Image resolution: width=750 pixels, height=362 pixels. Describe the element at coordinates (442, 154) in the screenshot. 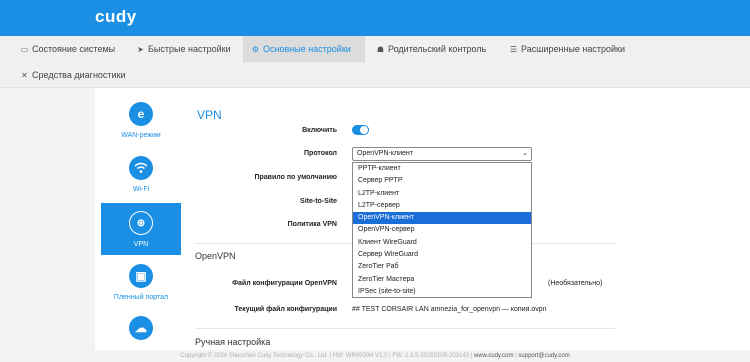

I see `protocol-select: OpenVPN-клиент ⌄` at that location.